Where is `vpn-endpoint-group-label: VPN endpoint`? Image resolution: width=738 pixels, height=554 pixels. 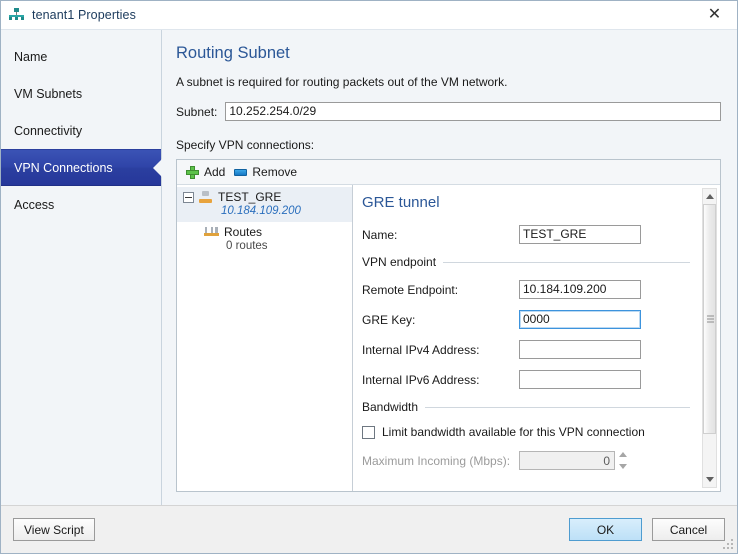 vpn-endpoint-group-label: VPN endpoint is located at coordinates (399, 262).